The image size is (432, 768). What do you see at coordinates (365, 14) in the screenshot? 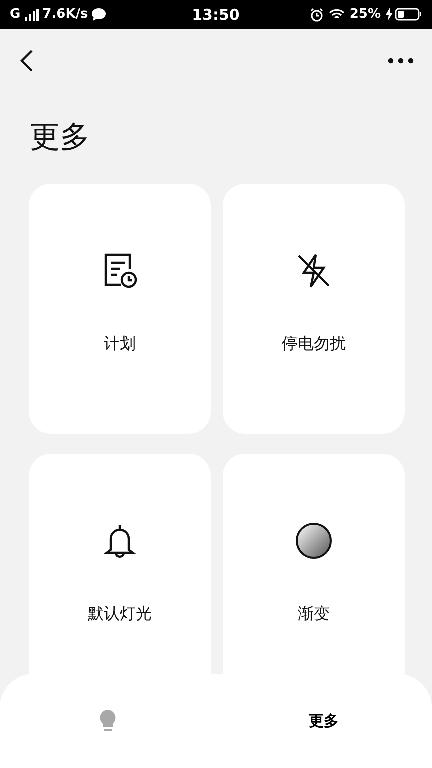
I see `battery-percent: 25%` at bounding box center [365, 14].